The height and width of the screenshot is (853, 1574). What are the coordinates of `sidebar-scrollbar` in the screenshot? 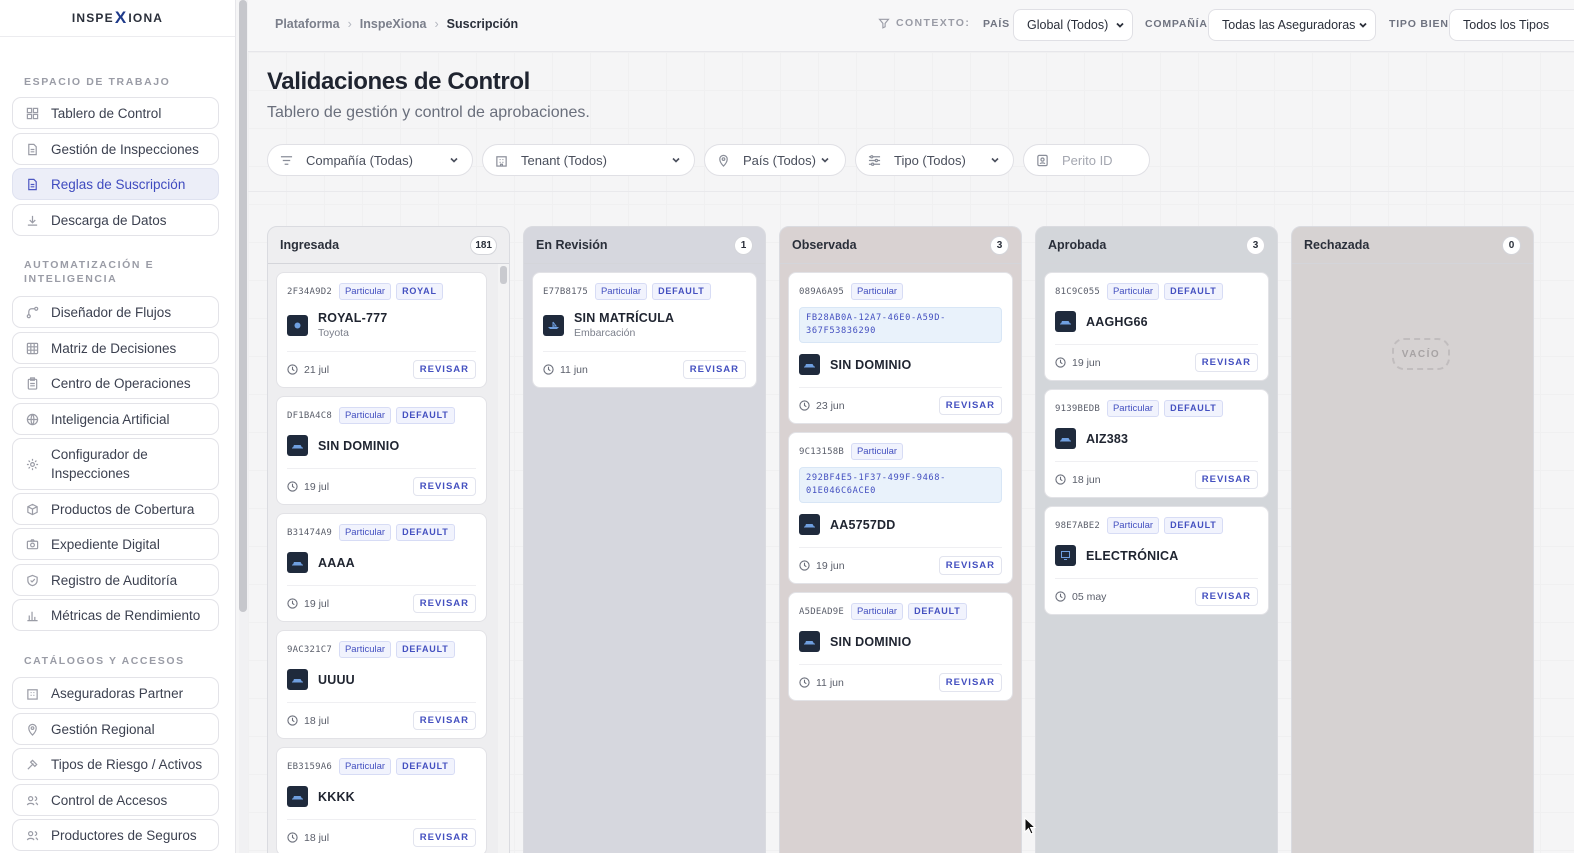 It's located at (243, 426).